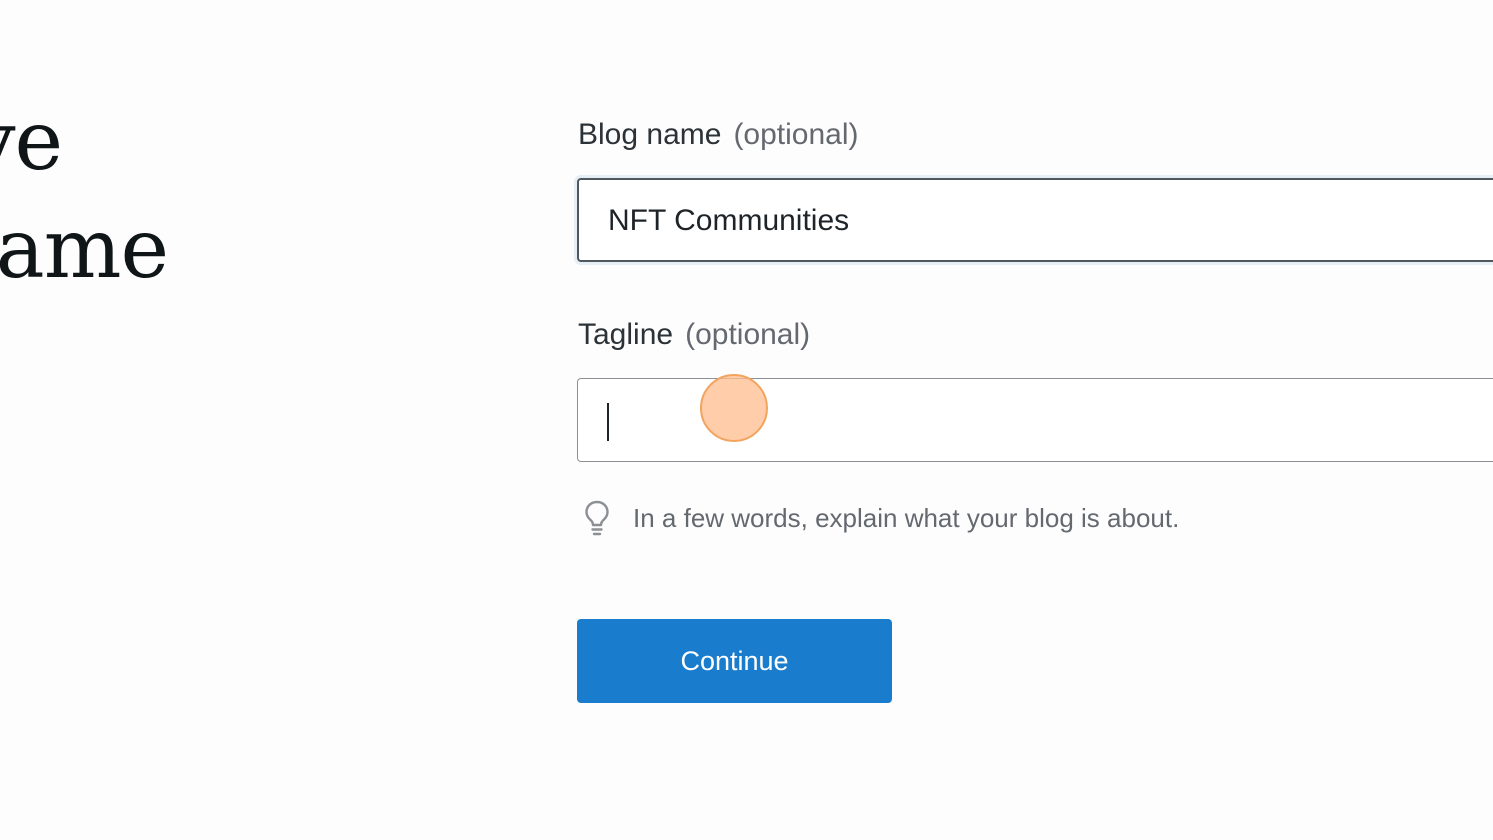 The image size is (1493, 840). Describe the element at coordinates (608, 422) in the screenshot. I see `text-caret` at that location.